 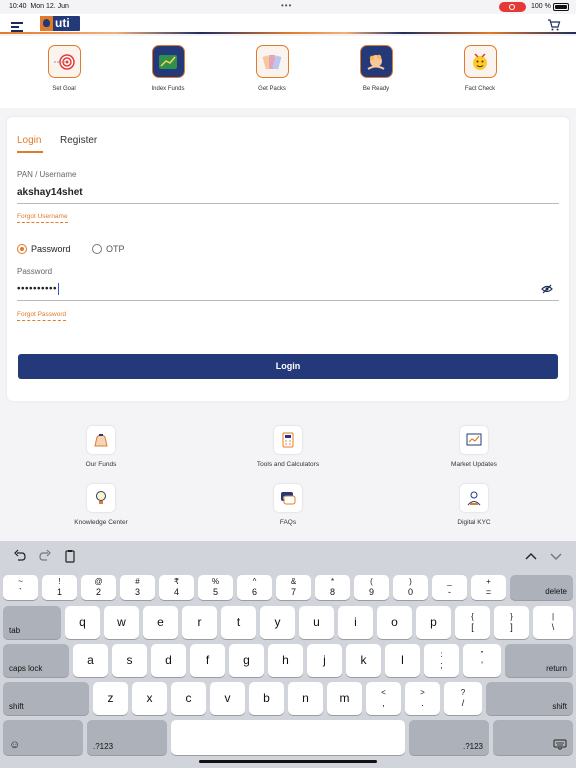 I want to click on radio-otp: OTP, so click(x=108, y=249).